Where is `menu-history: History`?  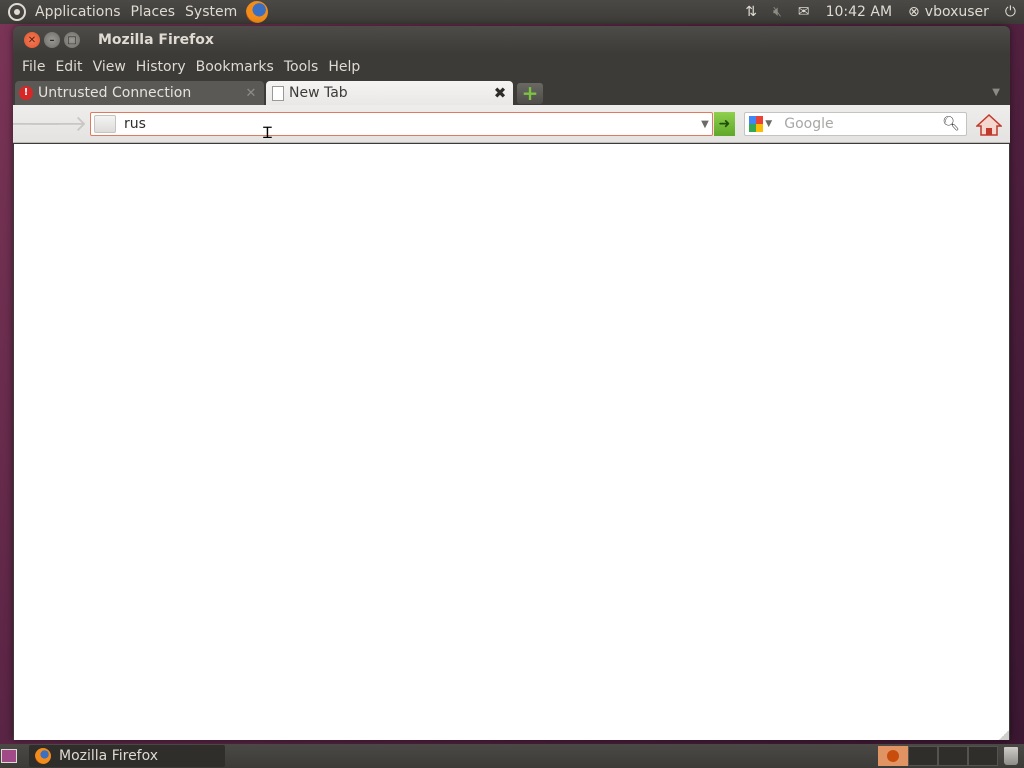 menu-history: History is located at coordinates (161, 67).